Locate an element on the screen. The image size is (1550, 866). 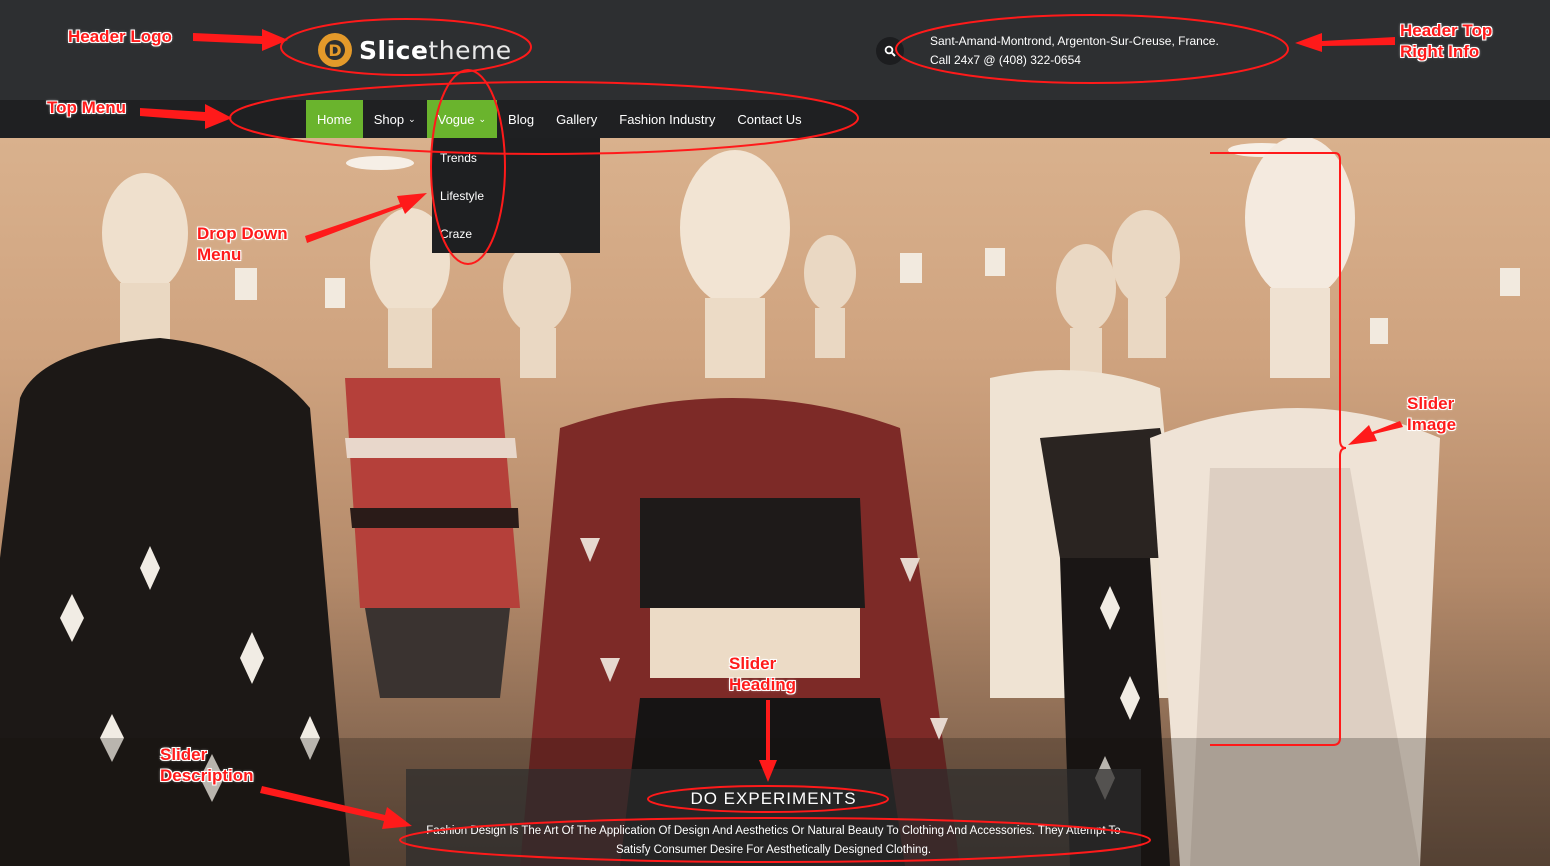
annotation-header-logo: Header Logo is located at coordinates (120, 36).